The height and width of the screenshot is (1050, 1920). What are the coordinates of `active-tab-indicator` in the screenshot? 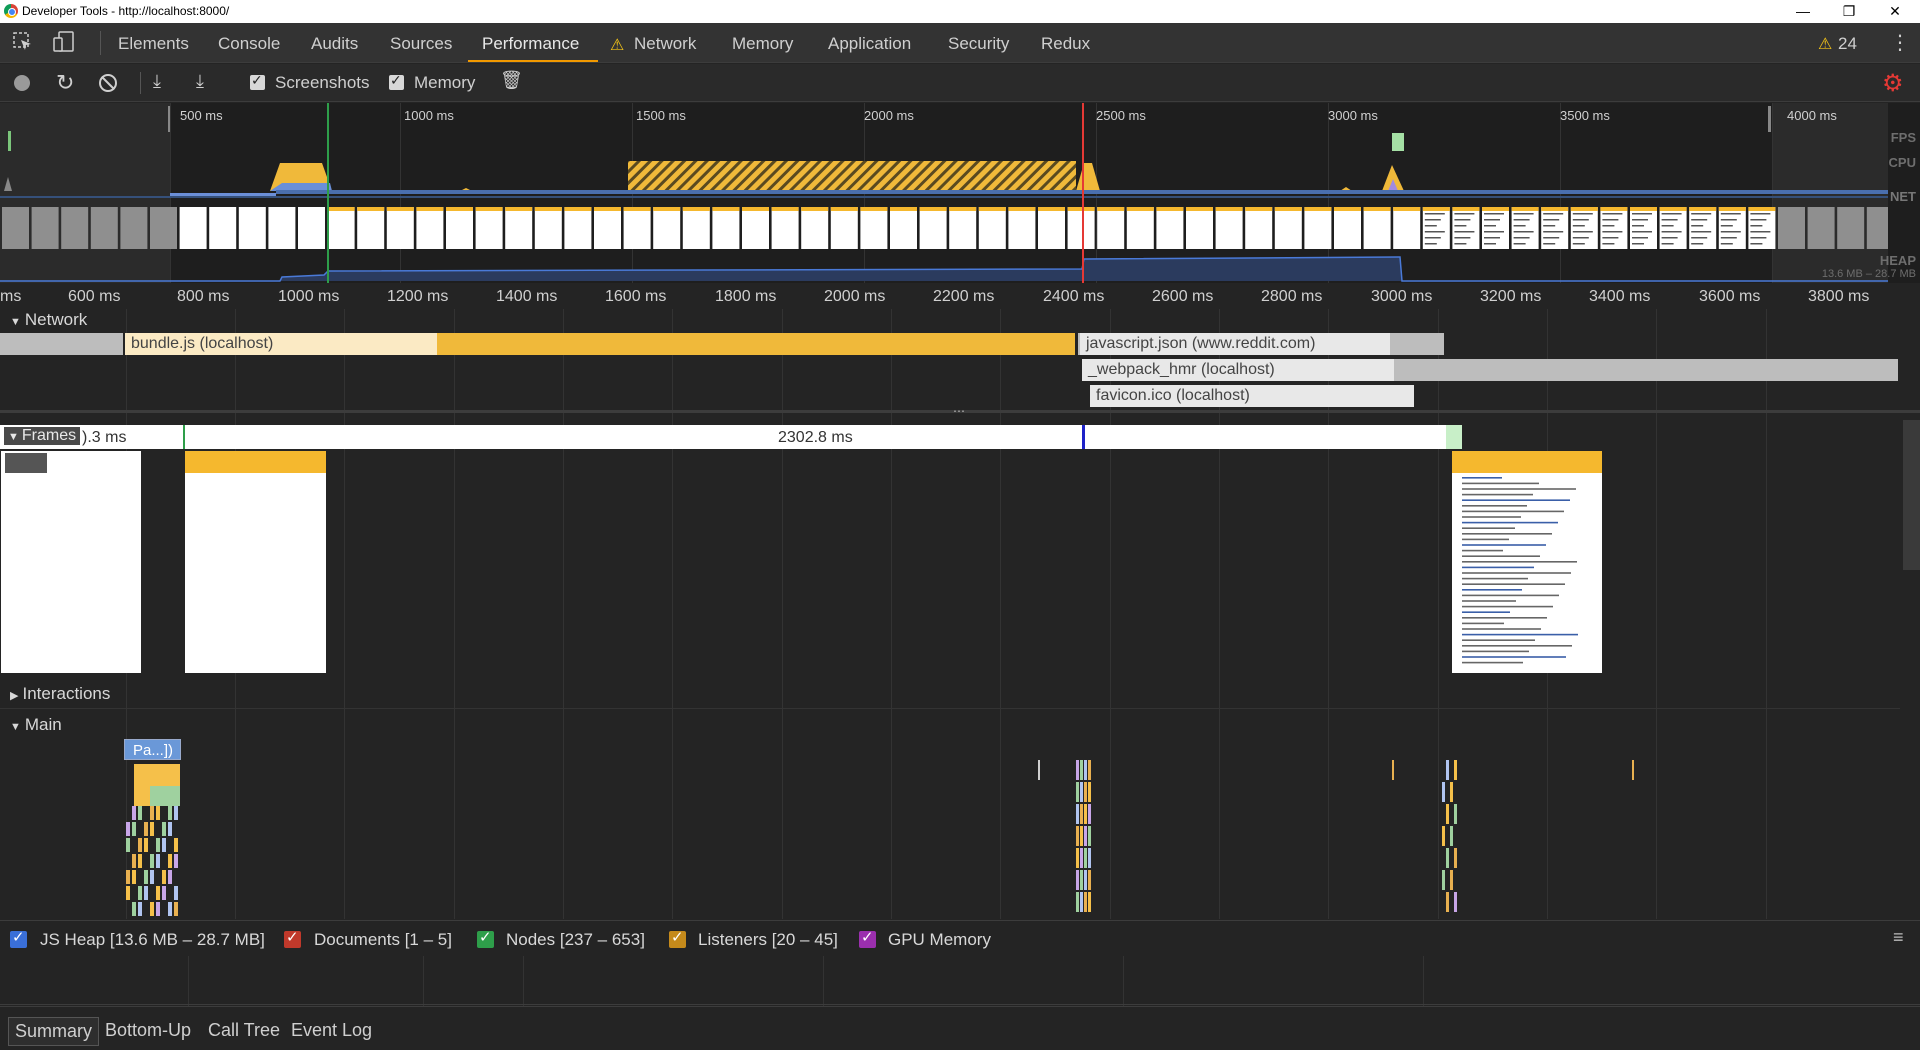 It's located at (533, 61).